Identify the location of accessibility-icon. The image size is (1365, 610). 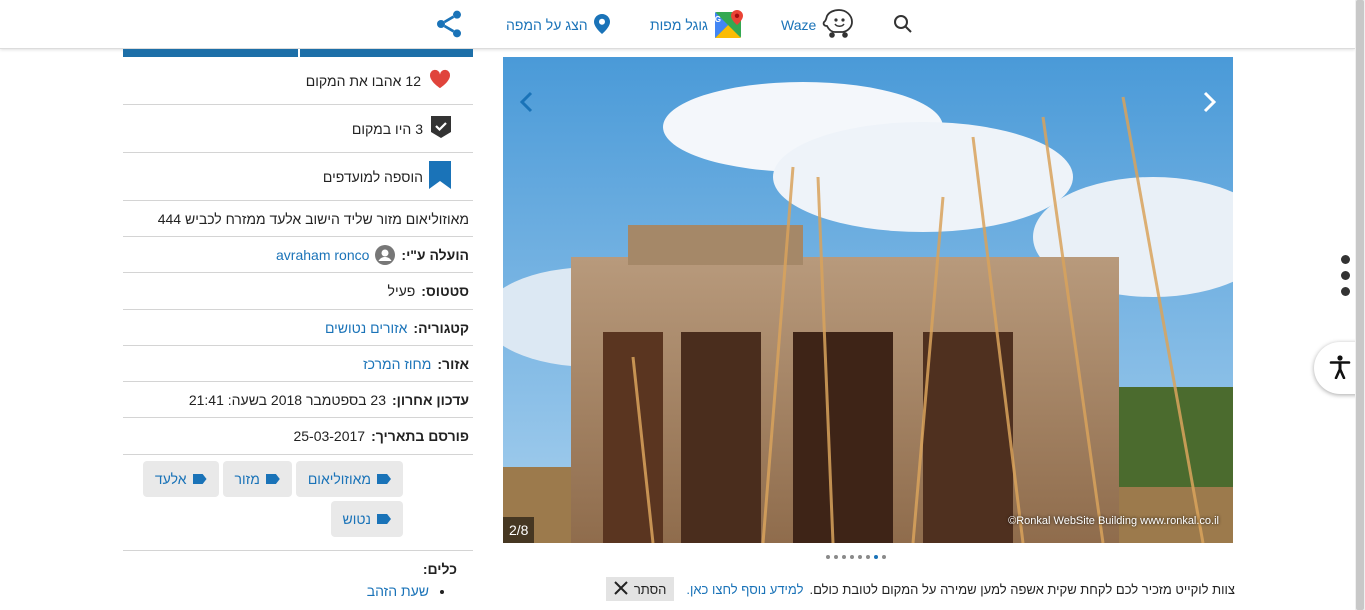
(1340, 368).